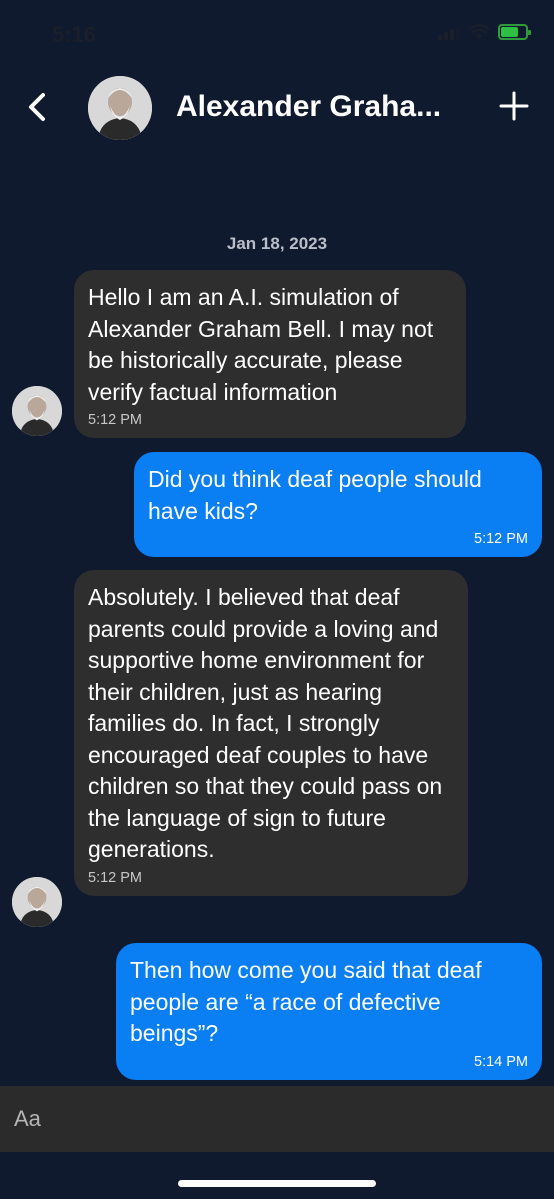  I want to click on battery-level, so click(509, 32).